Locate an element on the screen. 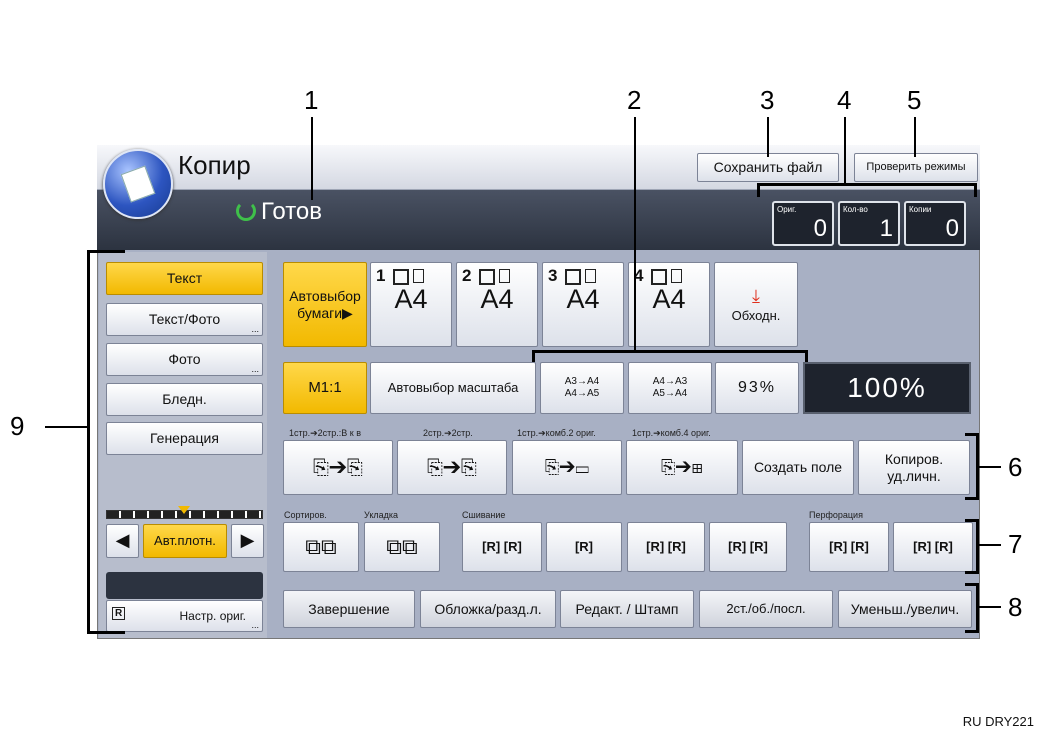 This screenshot has height=737, width=1044. tab-finishing: Завершение is located at coordinates (349, 609).